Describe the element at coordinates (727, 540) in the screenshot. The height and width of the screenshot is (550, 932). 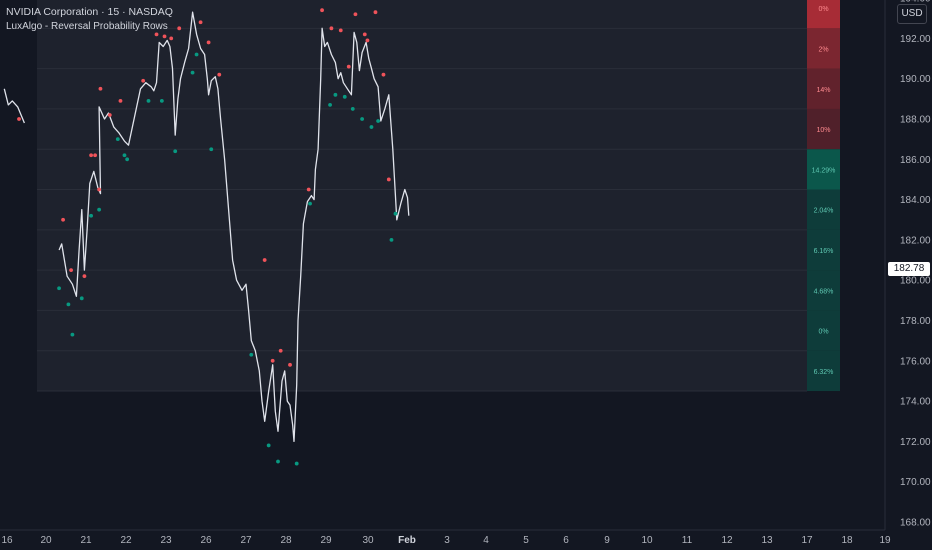
I see `time-axis-label: 12` at that location.